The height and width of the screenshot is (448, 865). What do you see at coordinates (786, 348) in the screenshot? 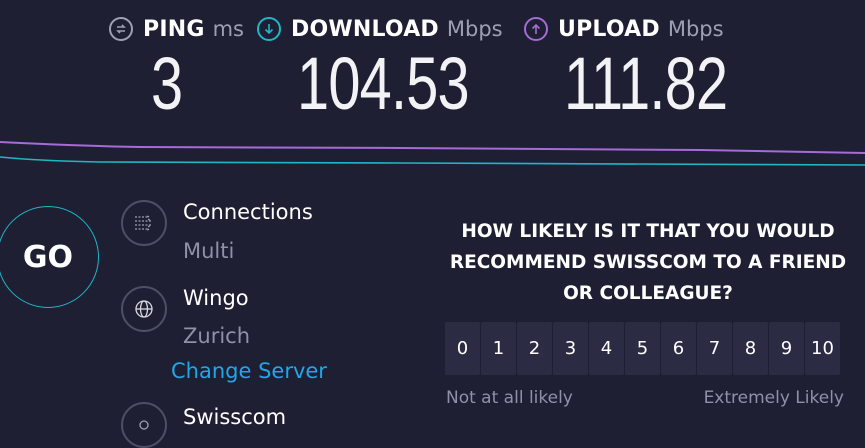
I see `nps-option-9: 9` at bounding box center [786, 348].